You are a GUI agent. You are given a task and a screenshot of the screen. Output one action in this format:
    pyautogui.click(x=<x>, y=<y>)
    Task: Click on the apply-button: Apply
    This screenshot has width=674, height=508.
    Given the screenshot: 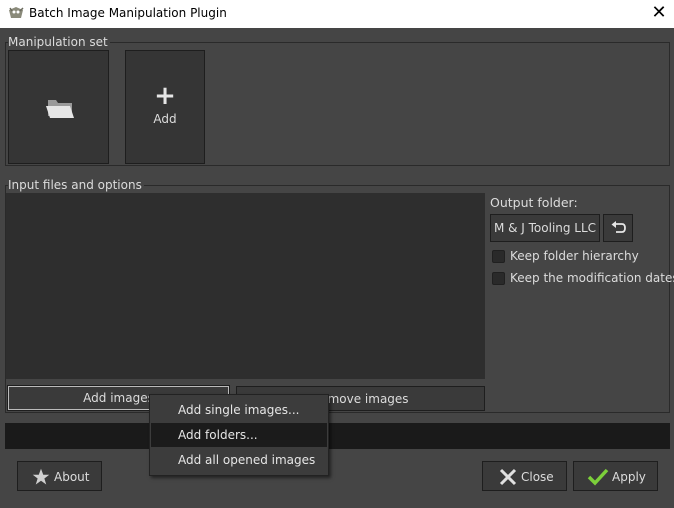 What is the action you would take?
    pyautogui.click(x=615, y=476)
    